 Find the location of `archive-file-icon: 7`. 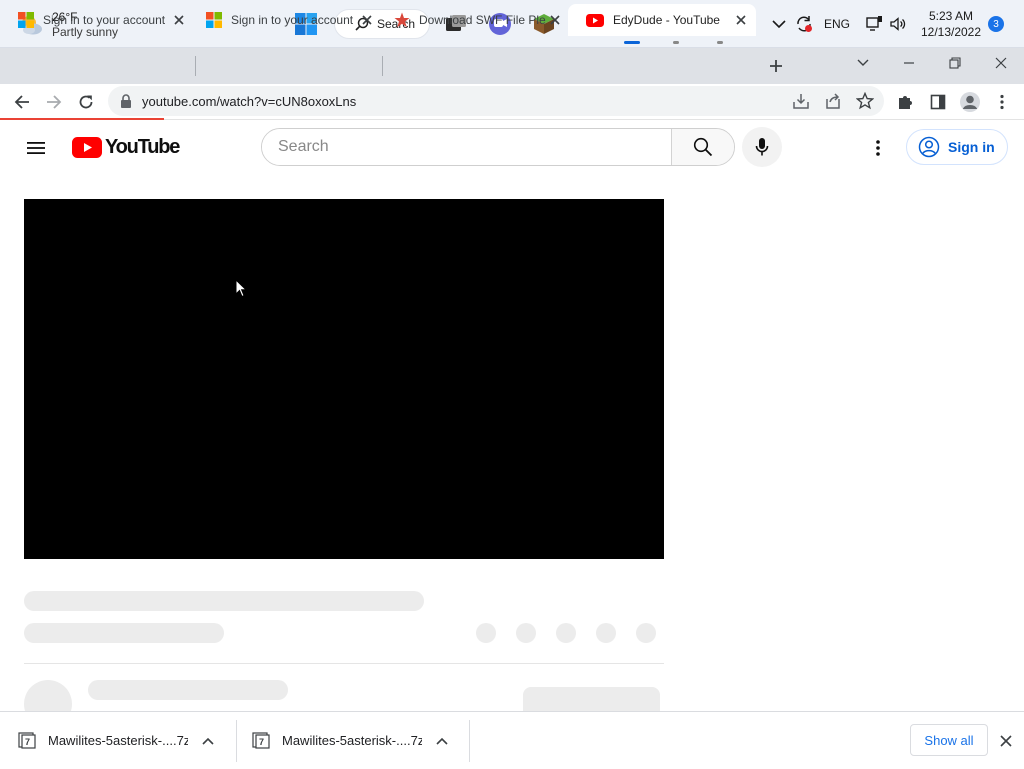

archive-file-icon: 7 is located at coordinates (261, 740).